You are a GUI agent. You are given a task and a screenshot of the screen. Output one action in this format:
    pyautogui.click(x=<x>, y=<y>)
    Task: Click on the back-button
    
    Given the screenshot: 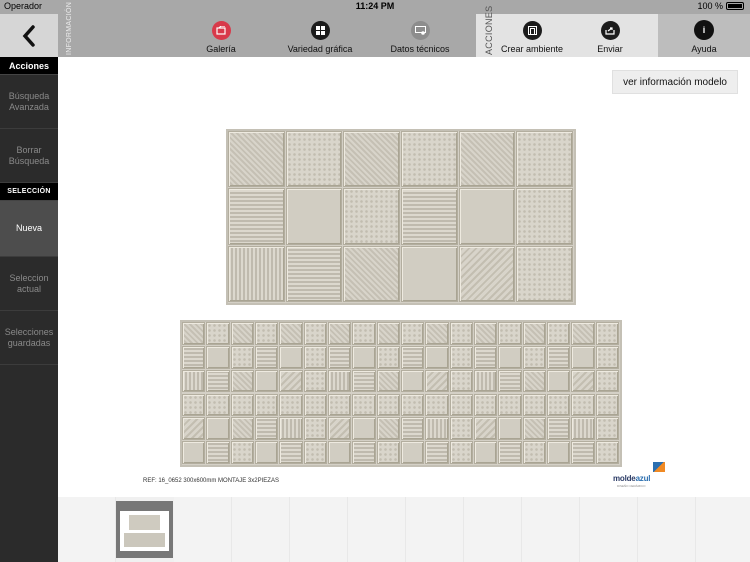 What is the action you would take?
    pyautogui.click(x=29, y=35)
    